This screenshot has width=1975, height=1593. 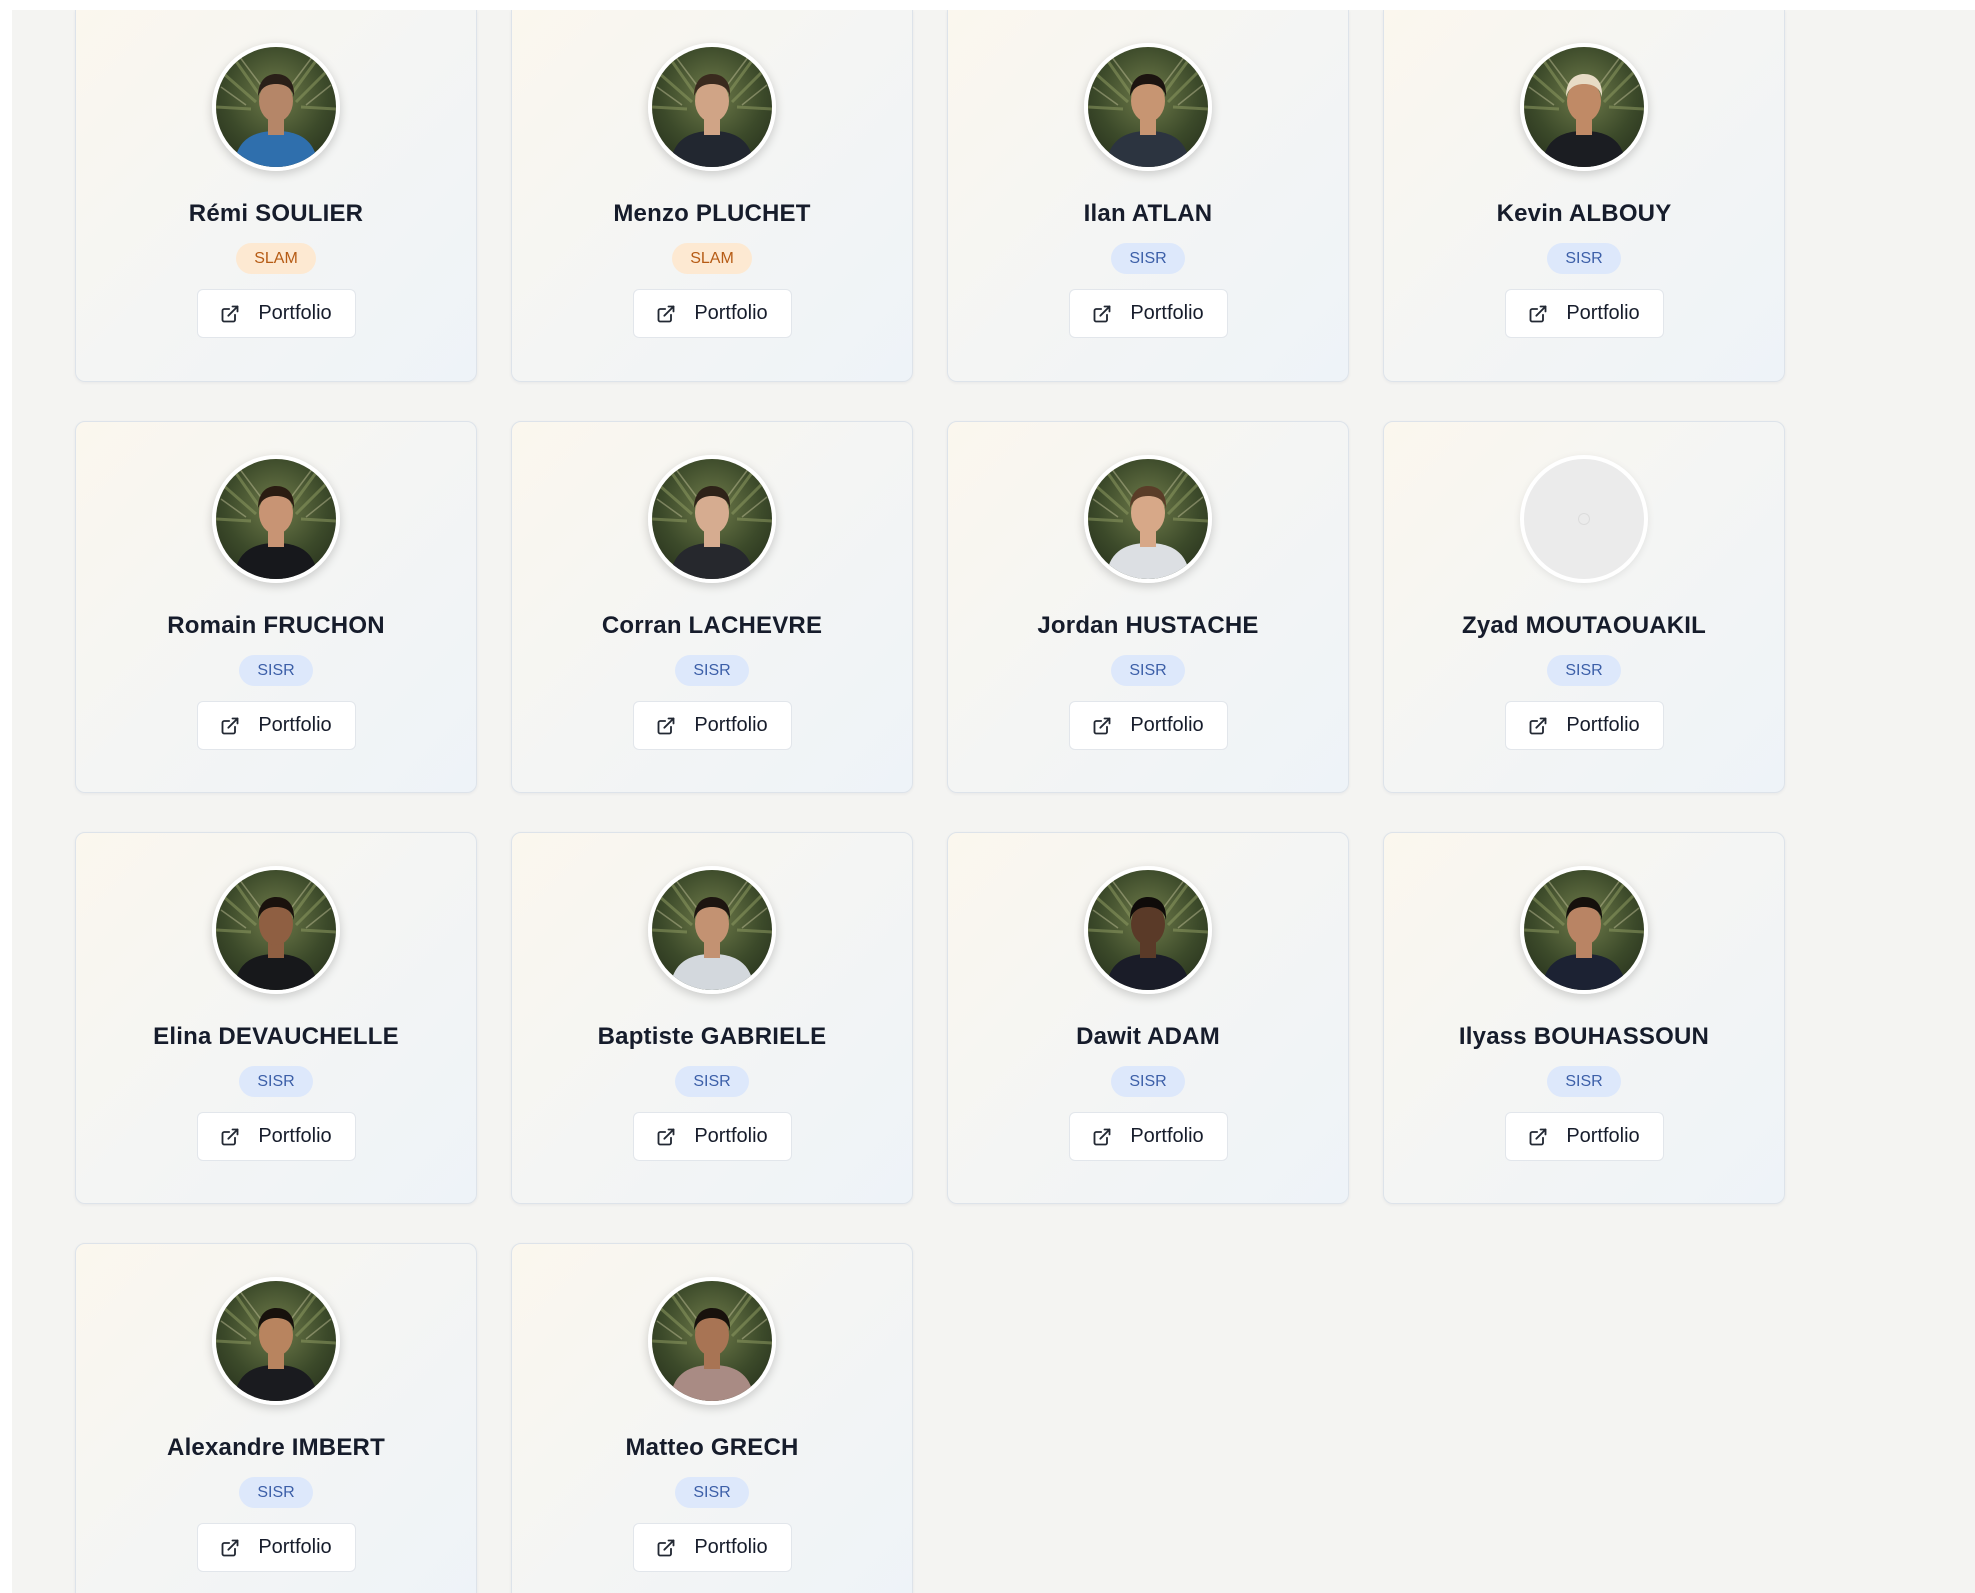 What do you see at coordinates (1584, 1036) in the screenshot?
I see `student-name: Ilyass BOUHASSOUN` at bounding box center [1584, 1036].